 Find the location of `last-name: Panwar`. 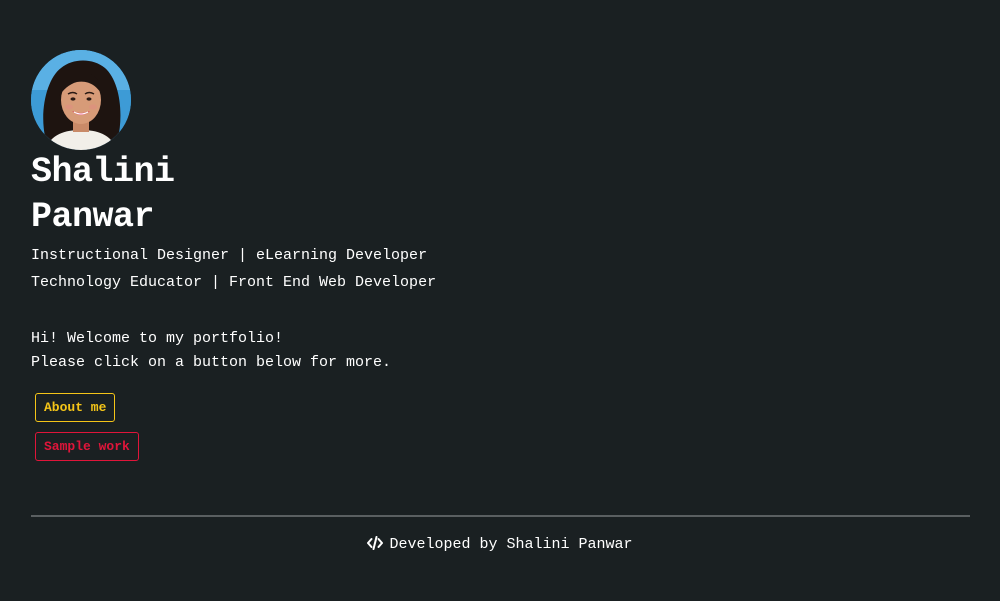

last-name: Panwar is located at coordinates (93, 217).